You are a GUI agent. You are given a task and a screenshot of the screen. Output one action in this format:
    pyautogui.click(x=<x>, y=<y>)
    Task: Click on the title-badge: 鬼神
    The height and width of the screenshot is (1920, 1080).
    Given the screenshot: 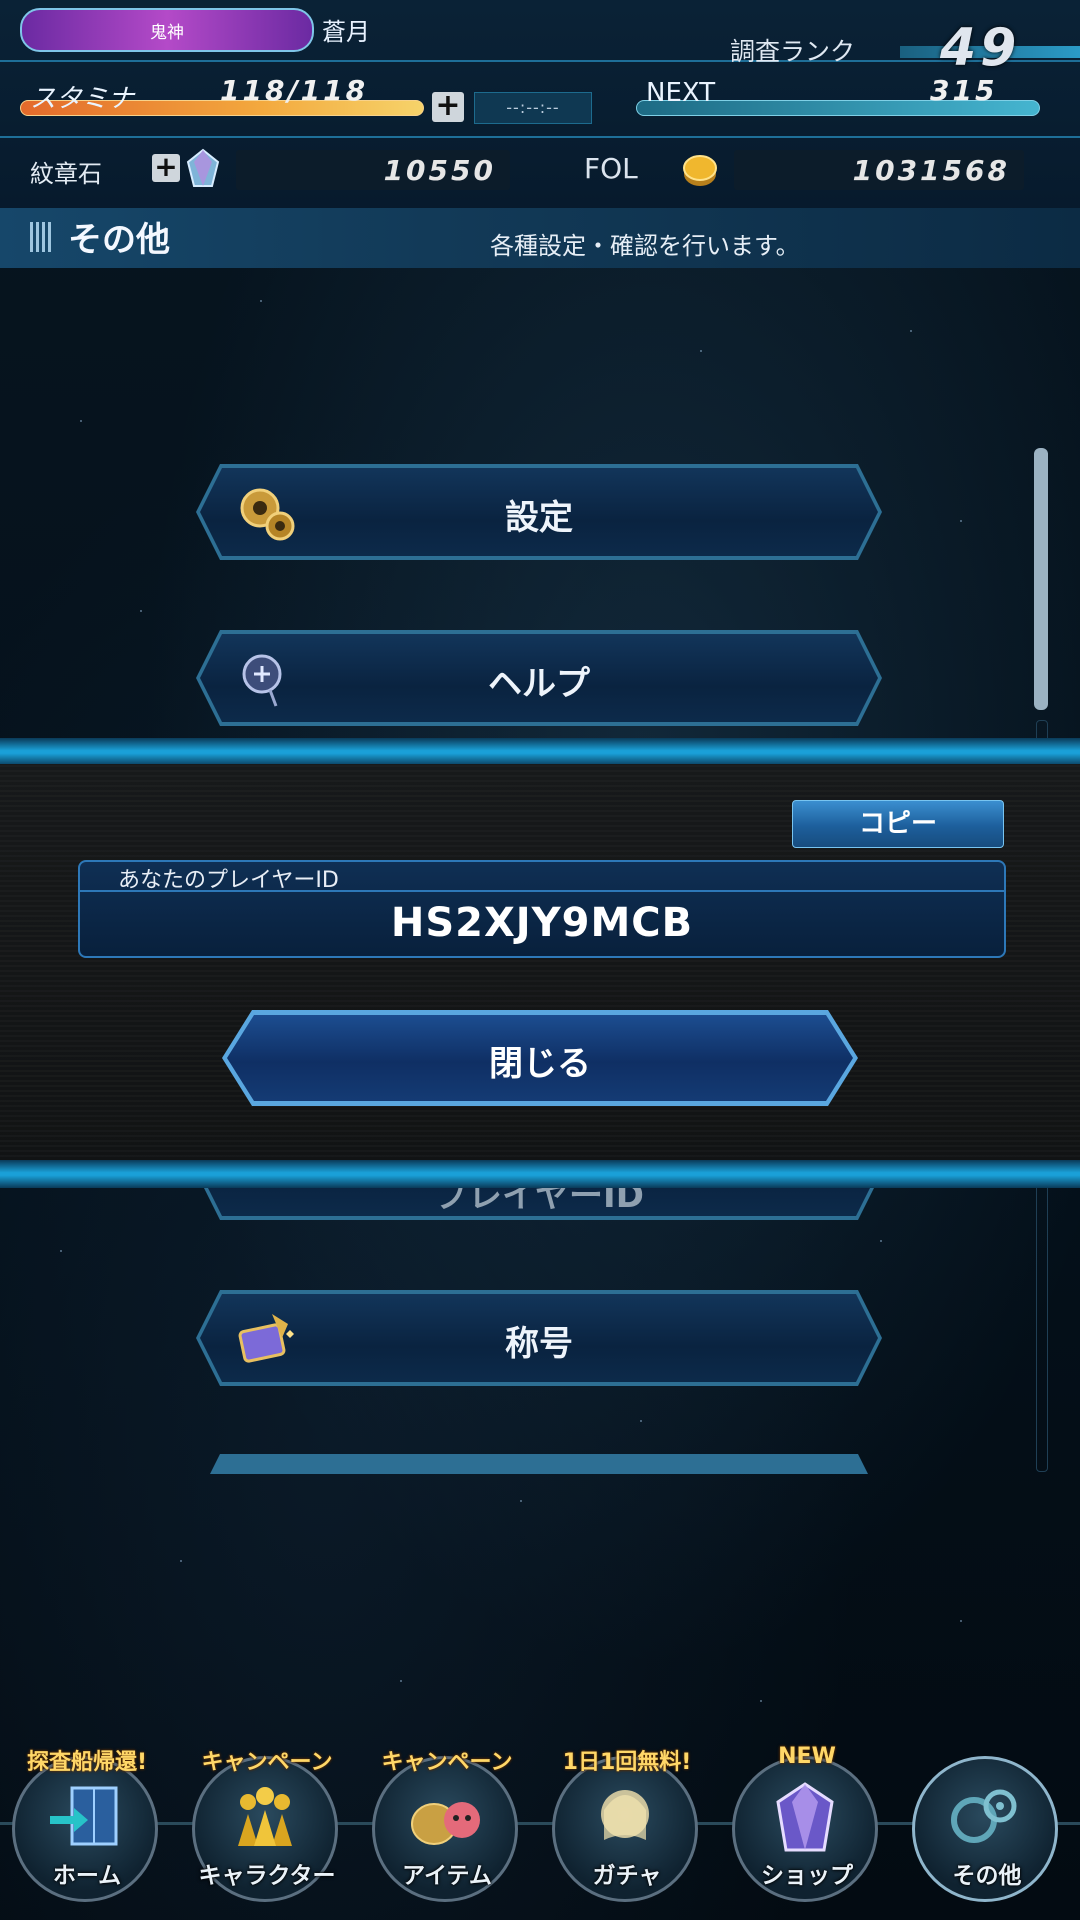 What is the action you would take?
    pyautogui.click(x=167, y=30)
    